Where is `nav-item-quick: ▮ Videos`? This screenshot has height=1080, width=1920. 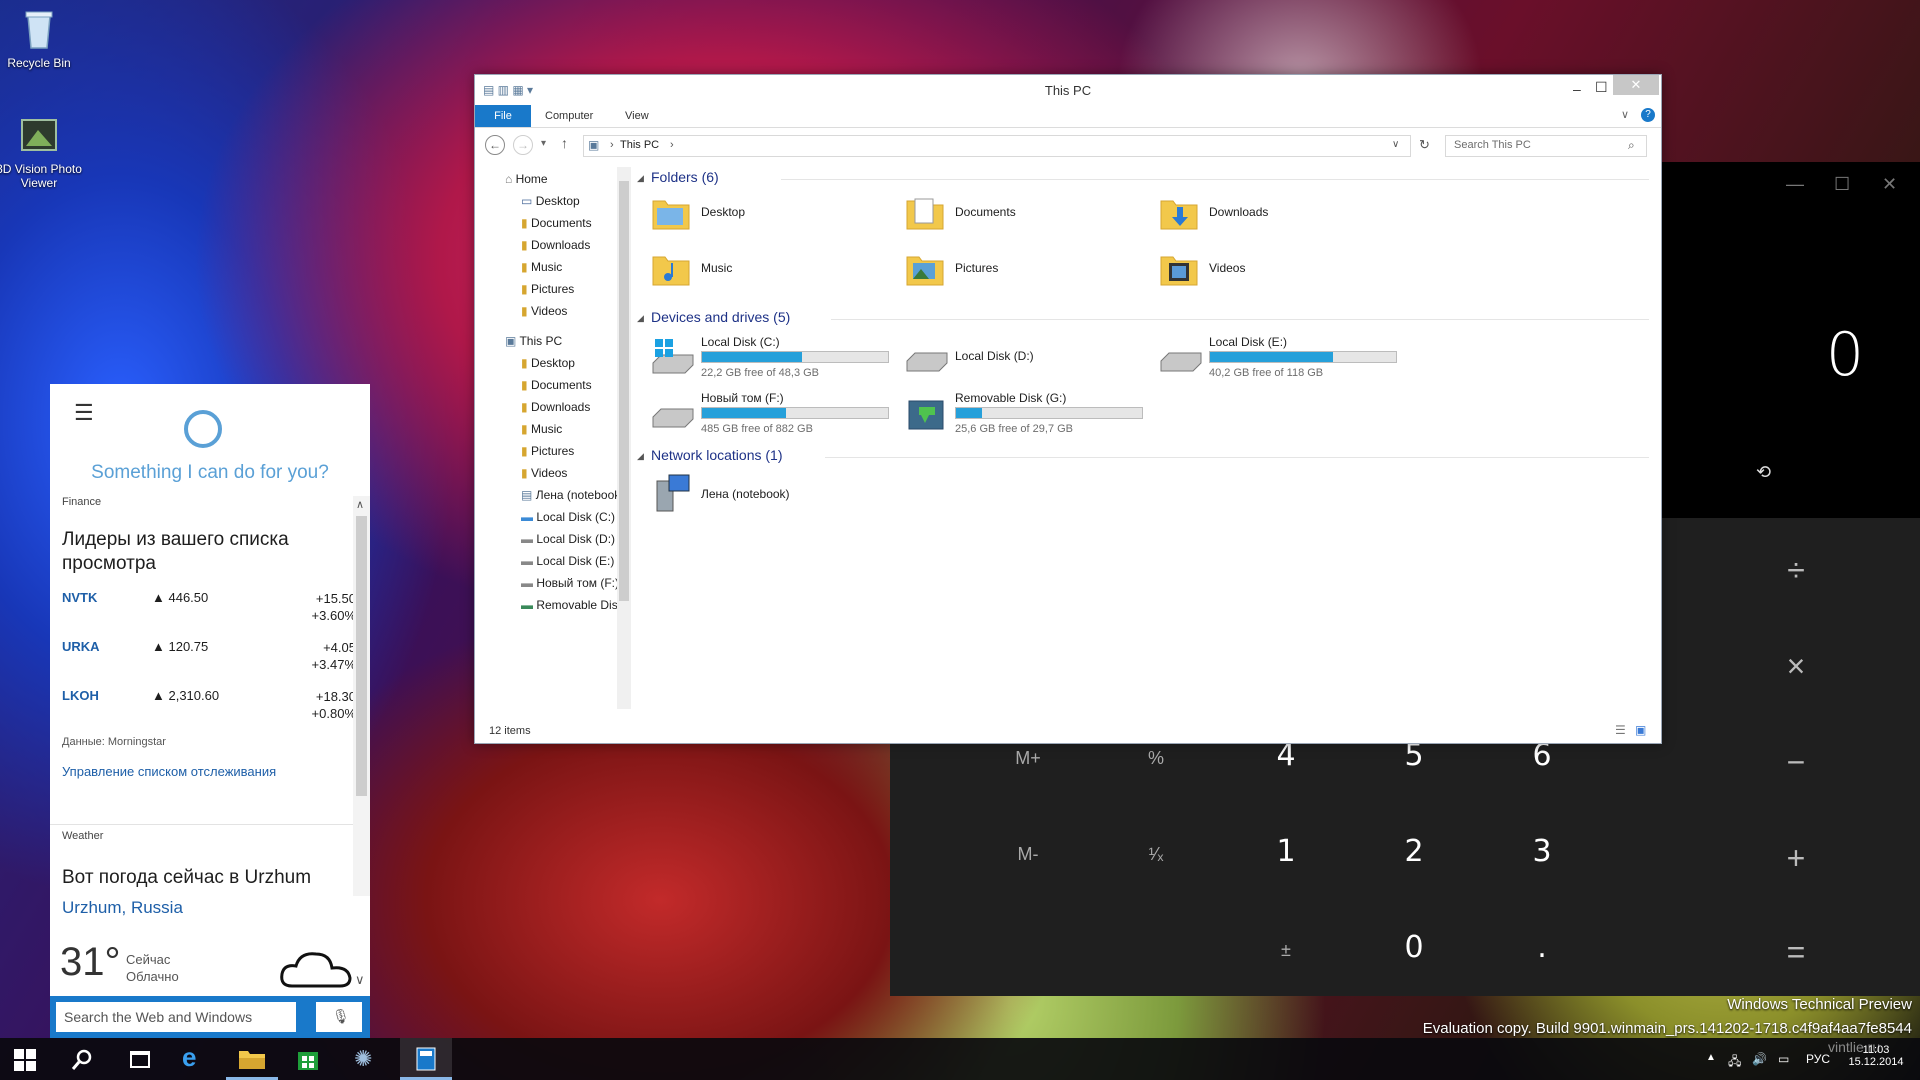
nav-item-quick: ▮ Videos is located at coordinates (544, 311).